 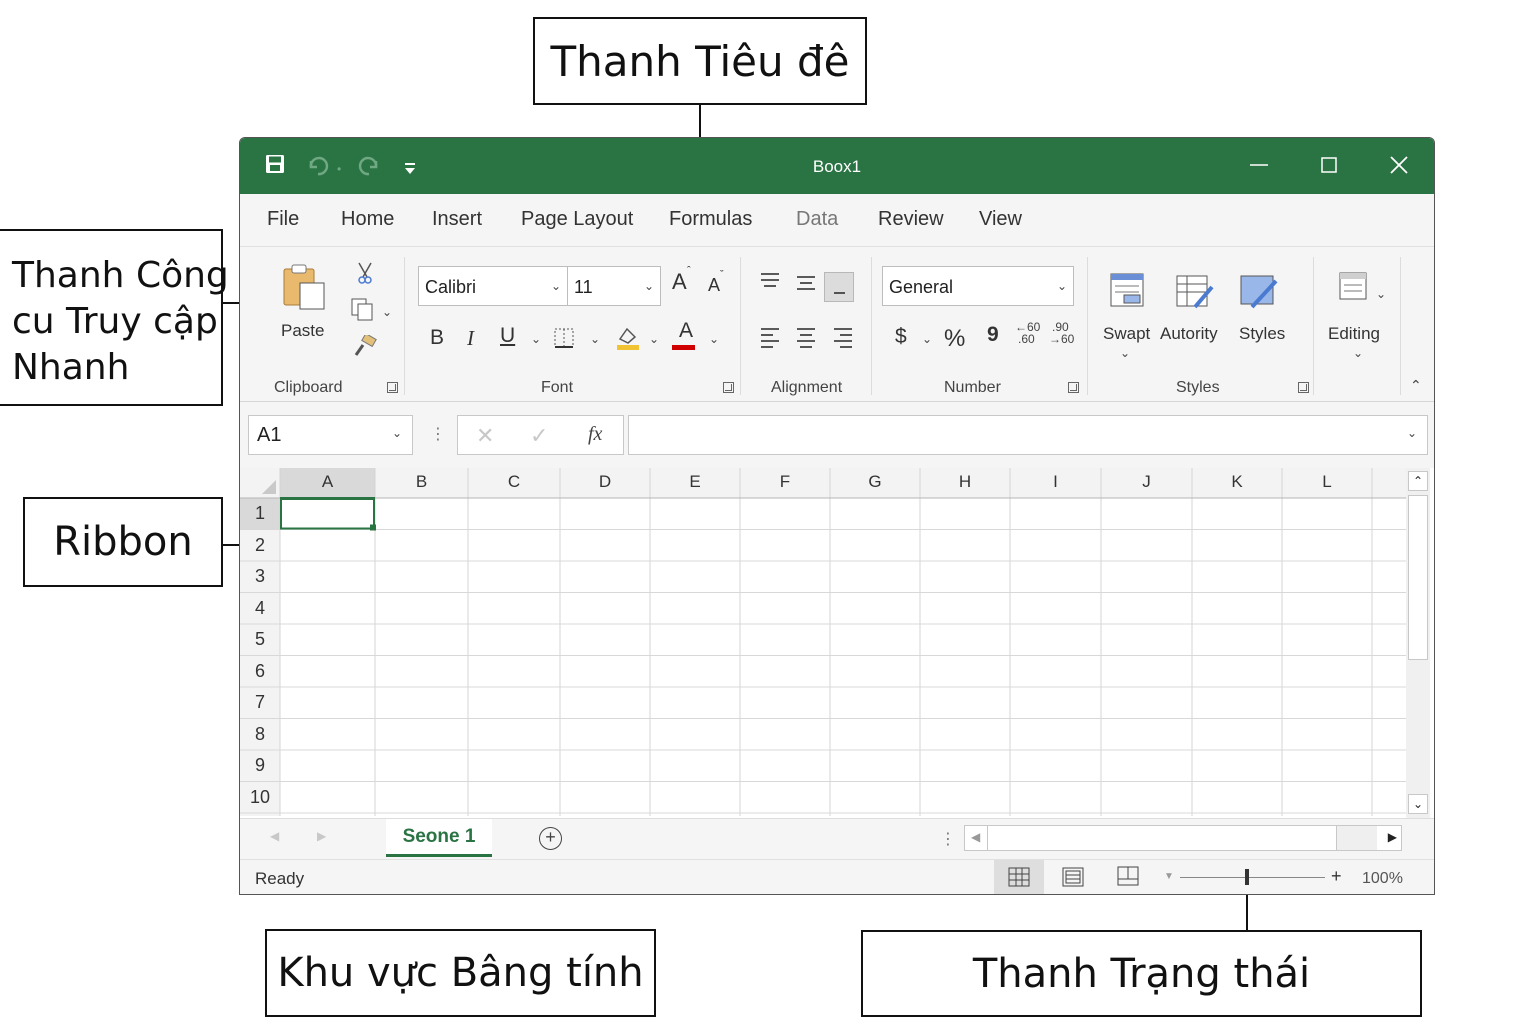 What do you see at coordinates (686, 331) in the screenshot?
I see `font-color-button: A` at bounding box center [686, 331].